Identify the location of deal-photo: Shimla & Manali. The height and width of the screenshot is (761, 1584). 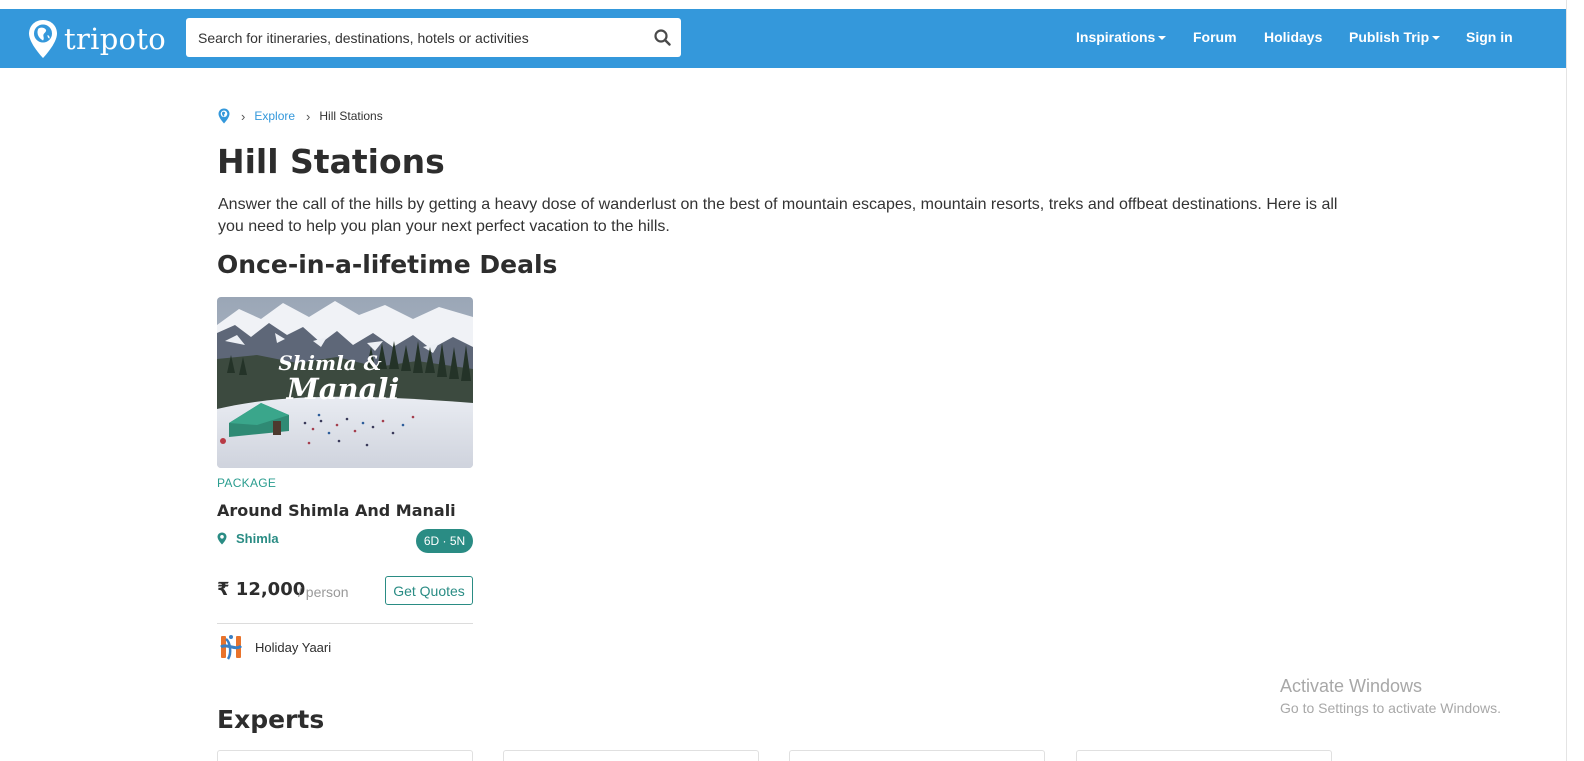
(345, 382).